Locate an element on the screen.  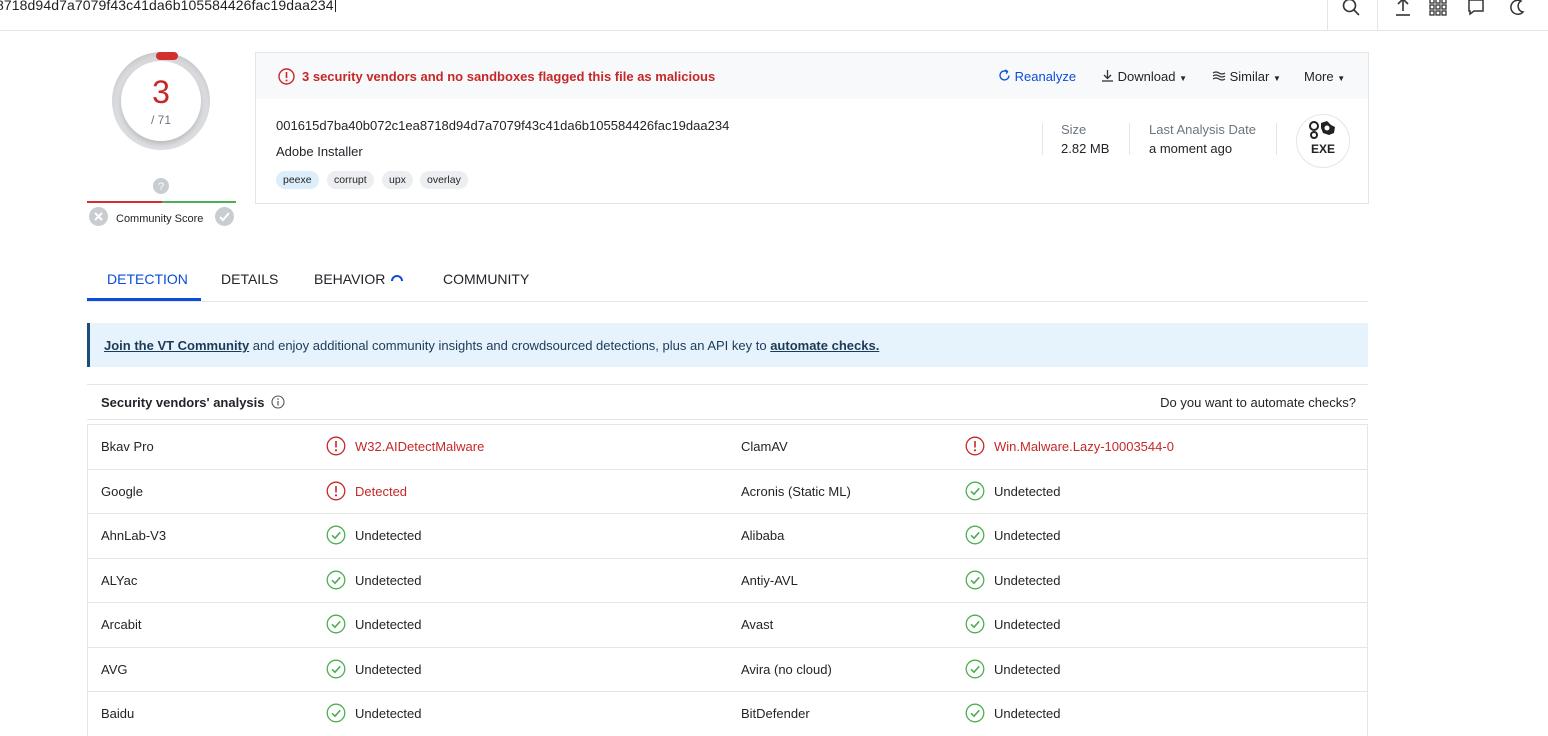
gears-icon is located at coordinates (1322, 130).